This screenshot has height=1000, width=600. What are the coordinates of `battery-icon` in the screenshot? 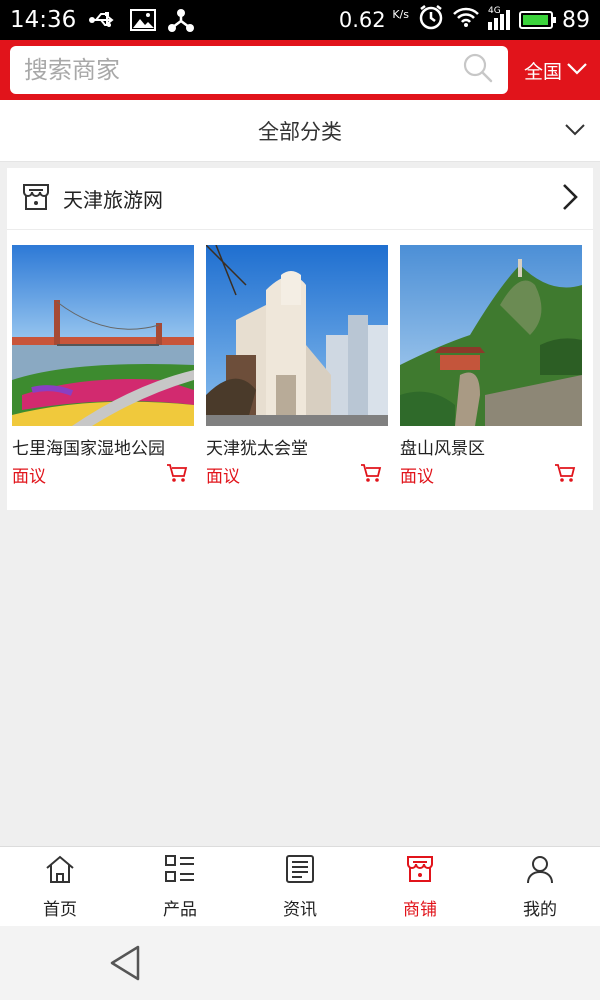 It's located at (537, 20).